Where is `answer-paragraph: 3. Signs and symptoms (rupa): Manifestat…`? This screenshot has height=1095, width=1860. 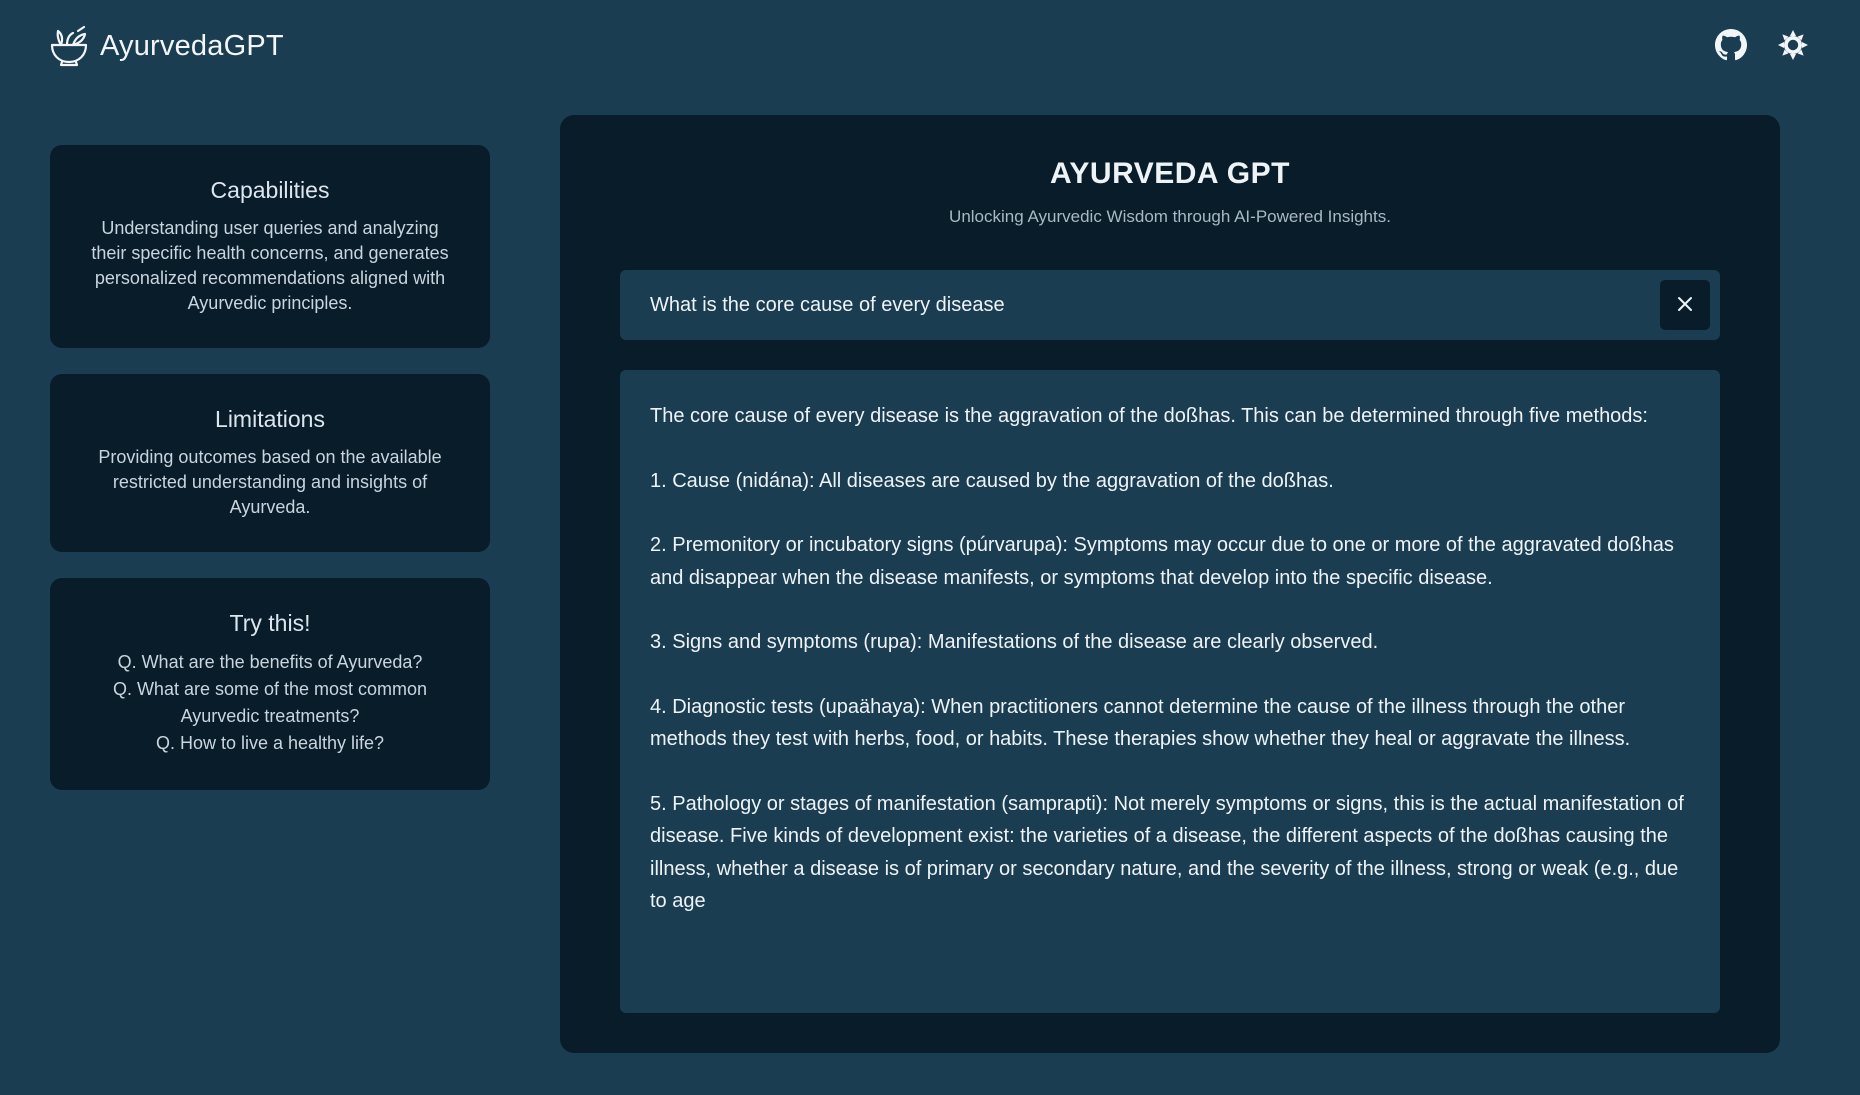
answer-paragraph: 3. Signs and symptoms (rupa): Manifestat… is located at coordinates (1014, 642).